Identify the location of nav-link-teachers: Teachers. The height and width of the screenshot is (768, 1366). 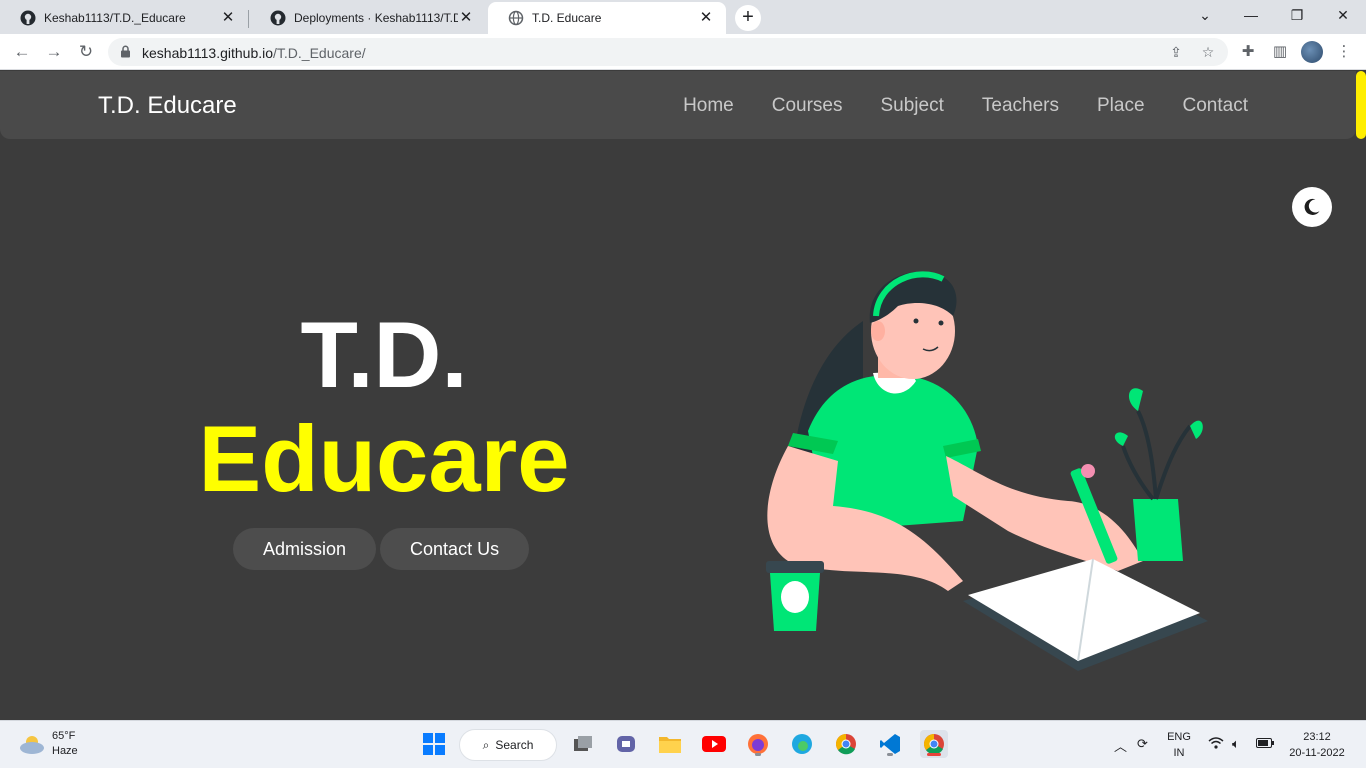
(1020, 106).